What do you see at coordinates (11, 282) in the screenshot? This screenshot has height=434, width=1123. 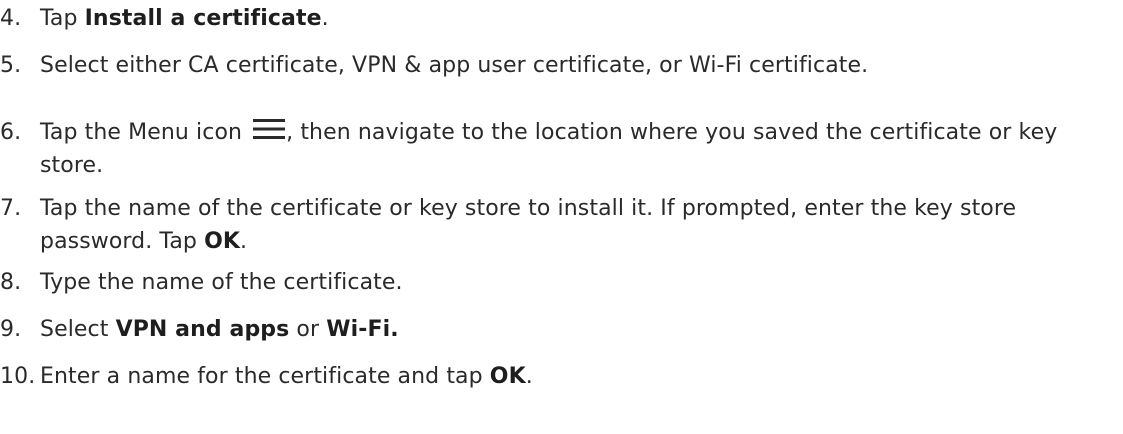 I see `step-number: 8.` at bounding box center [11, 282].